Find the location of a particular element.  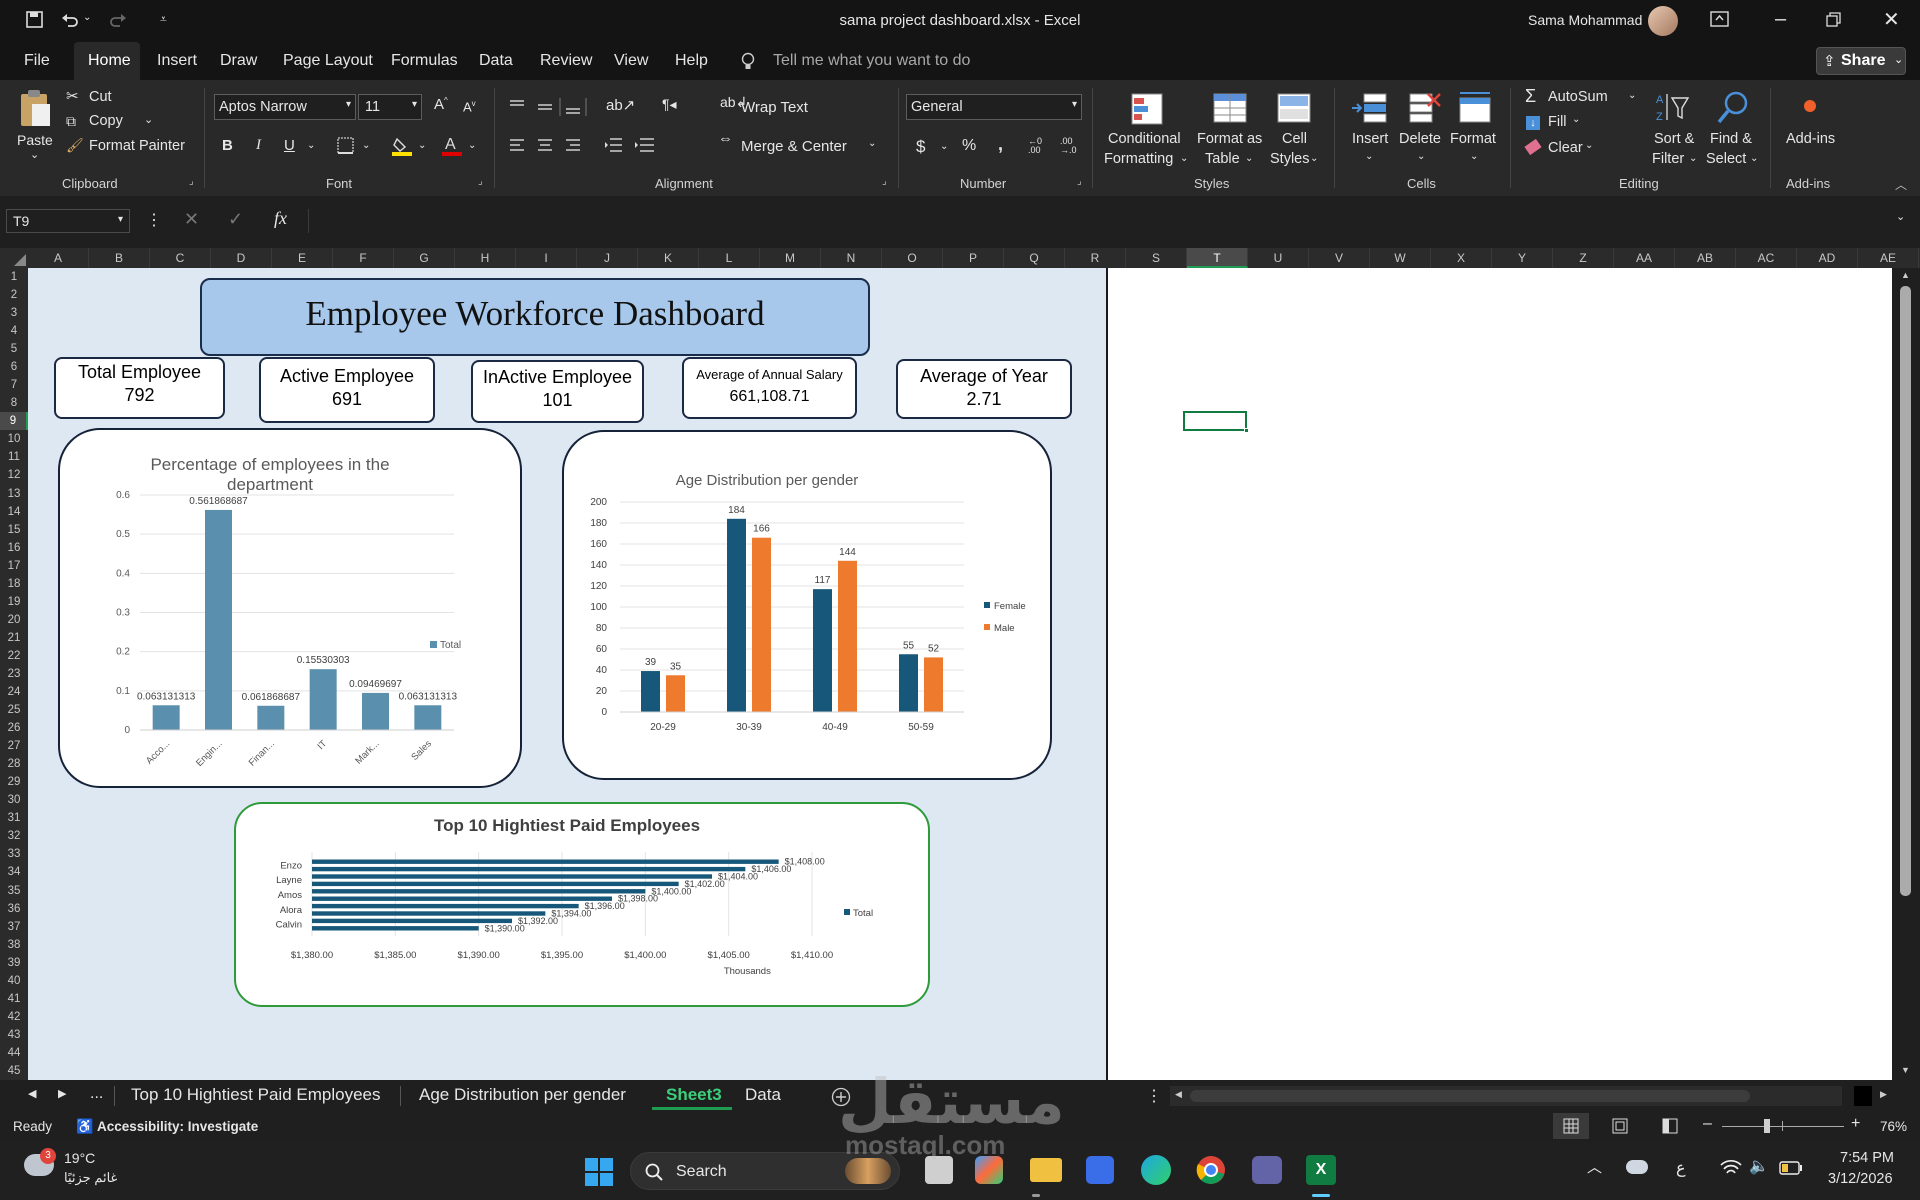

increase-font-icon: A^ is located at coordinates (441, 104).